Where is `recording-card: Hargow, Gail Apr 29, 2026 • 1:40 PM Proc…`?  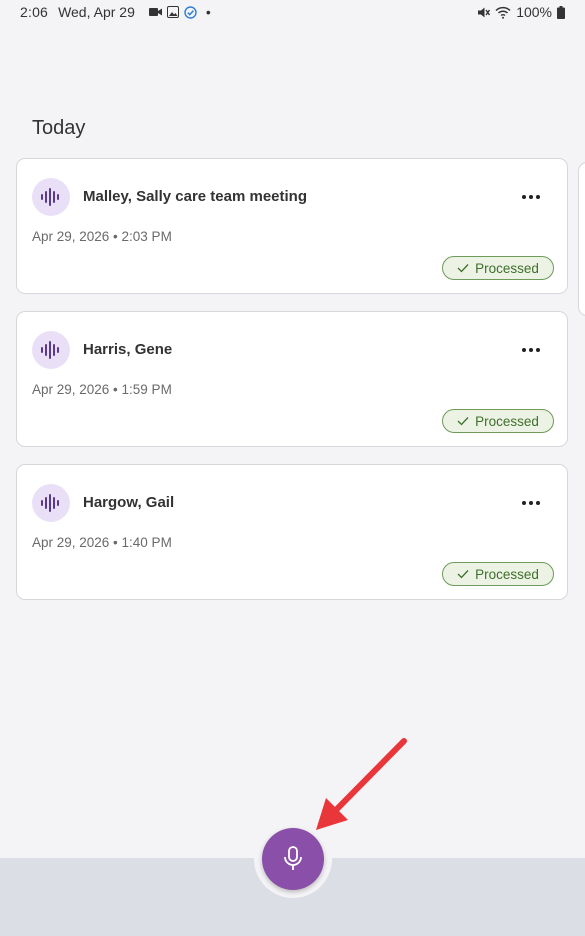
recording-card: Hargow, Gail Apr 29, 2026 • 1:40 PM Proc… is located at coordinates (292, 532).